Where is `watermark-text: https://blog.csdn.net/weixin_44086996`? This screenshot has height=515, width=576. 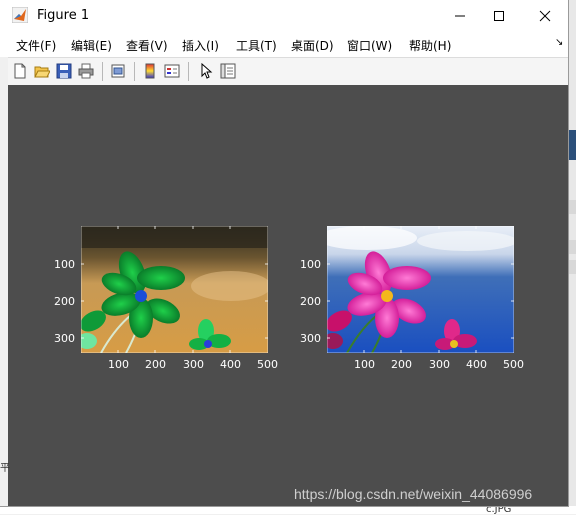
watermark-text: https://blog.csdn.net/weixin_44086996 is located at coordinates (413, 494).